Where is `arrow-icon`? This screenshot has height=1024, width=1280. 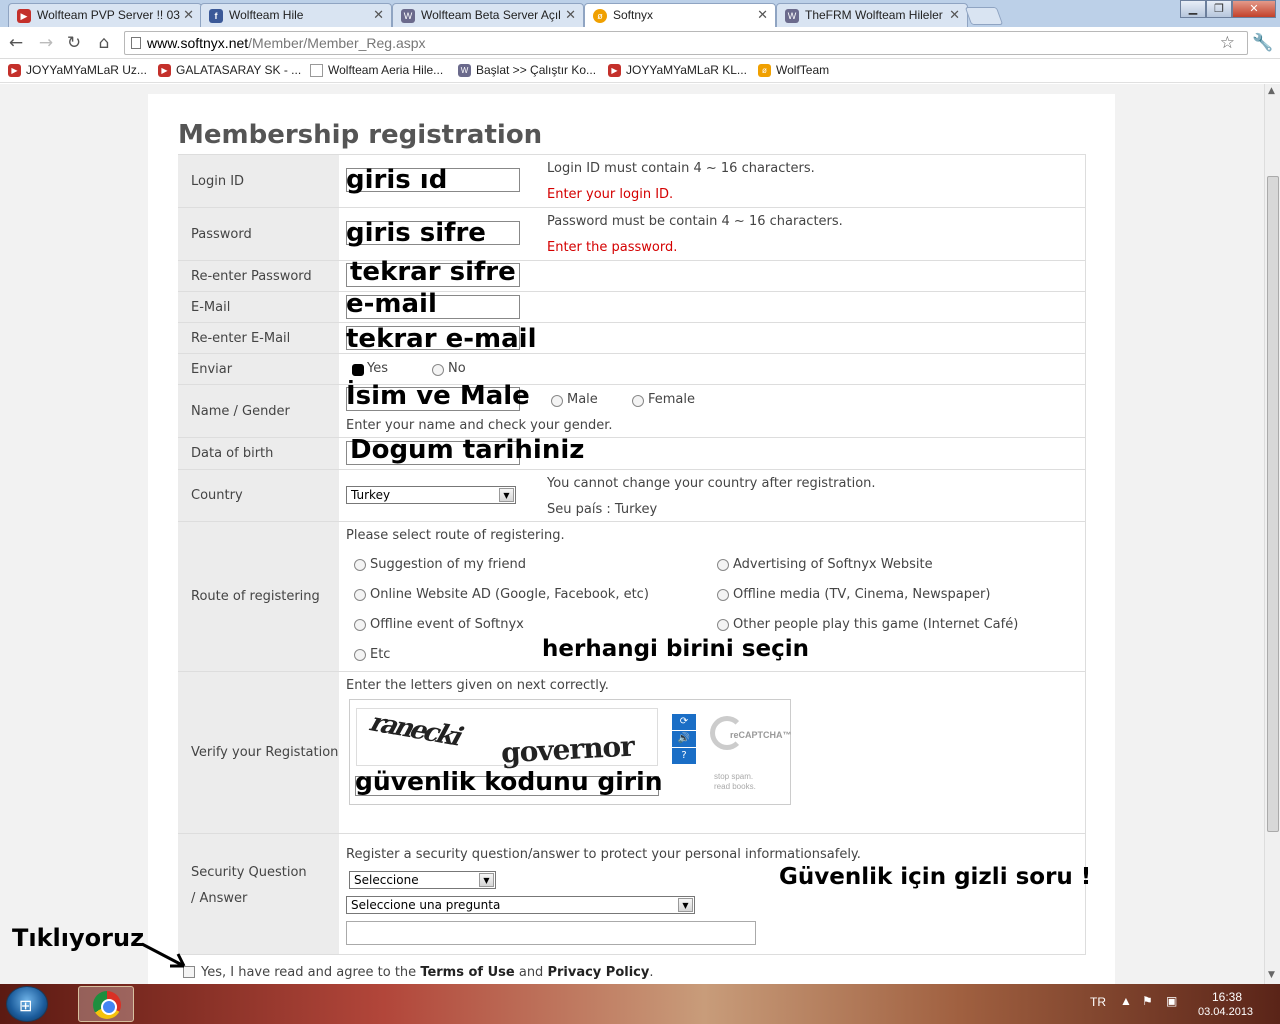 arrow-icon is located at coordinates (163, 955).